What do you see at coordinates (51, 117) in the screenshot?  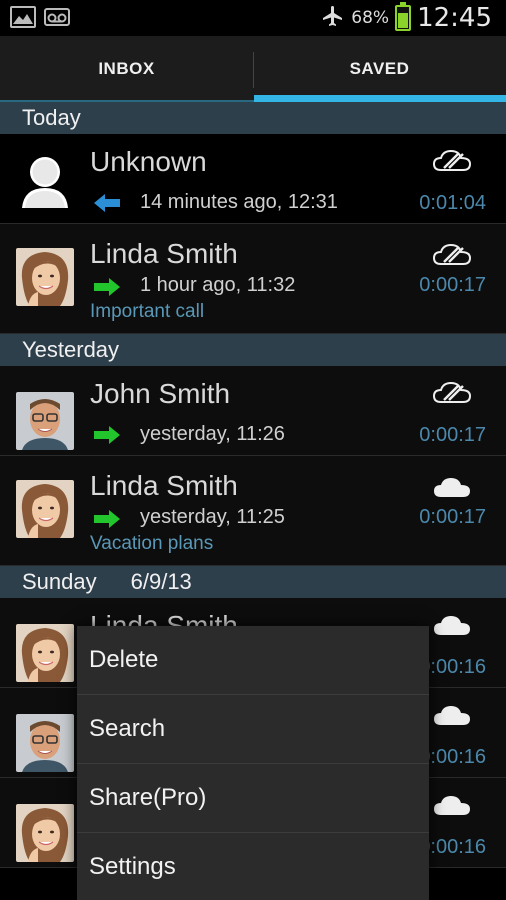 I see `section-header-title: Today` at bounding box center [51, 117].